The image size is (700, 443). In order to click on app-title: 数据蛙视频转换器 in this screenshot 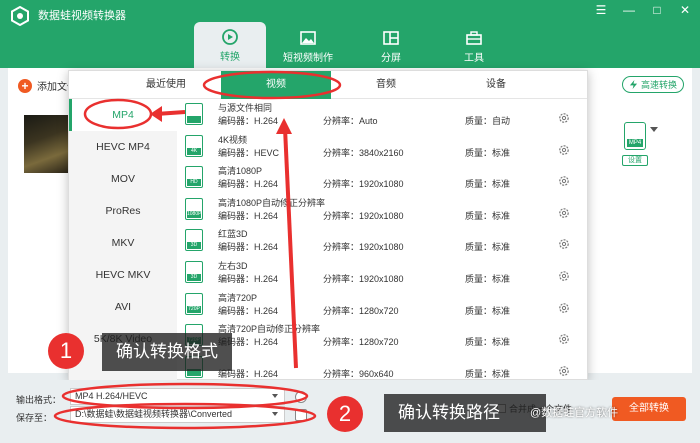, I will do `click(82, 16)`.